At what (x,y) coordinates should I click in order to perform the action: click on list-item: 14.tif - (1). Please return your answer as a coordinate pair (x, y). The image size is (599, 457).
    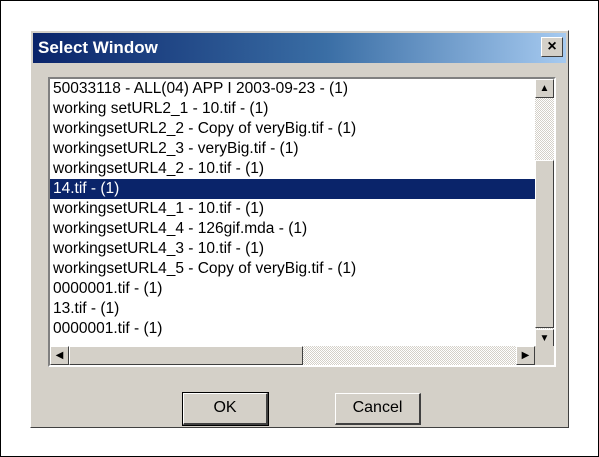
    Looking at the image, I should click on (292, 189).